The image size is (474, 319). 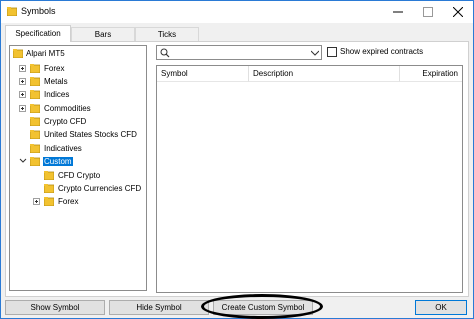 I want to click on tree-item-label: United States Stocks CFD, so click(x=90, y=134).